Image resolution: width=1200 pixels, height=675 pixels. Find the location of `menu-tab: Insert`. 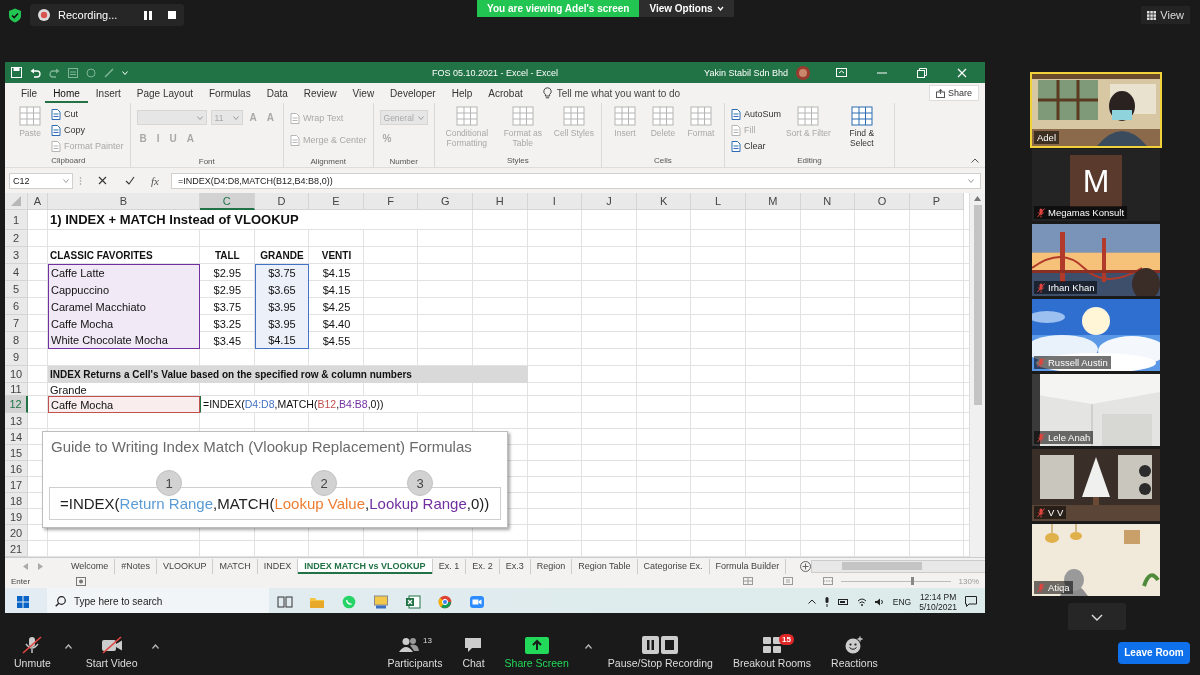

menu-tab: Insert is located at coordinates (108, 93).